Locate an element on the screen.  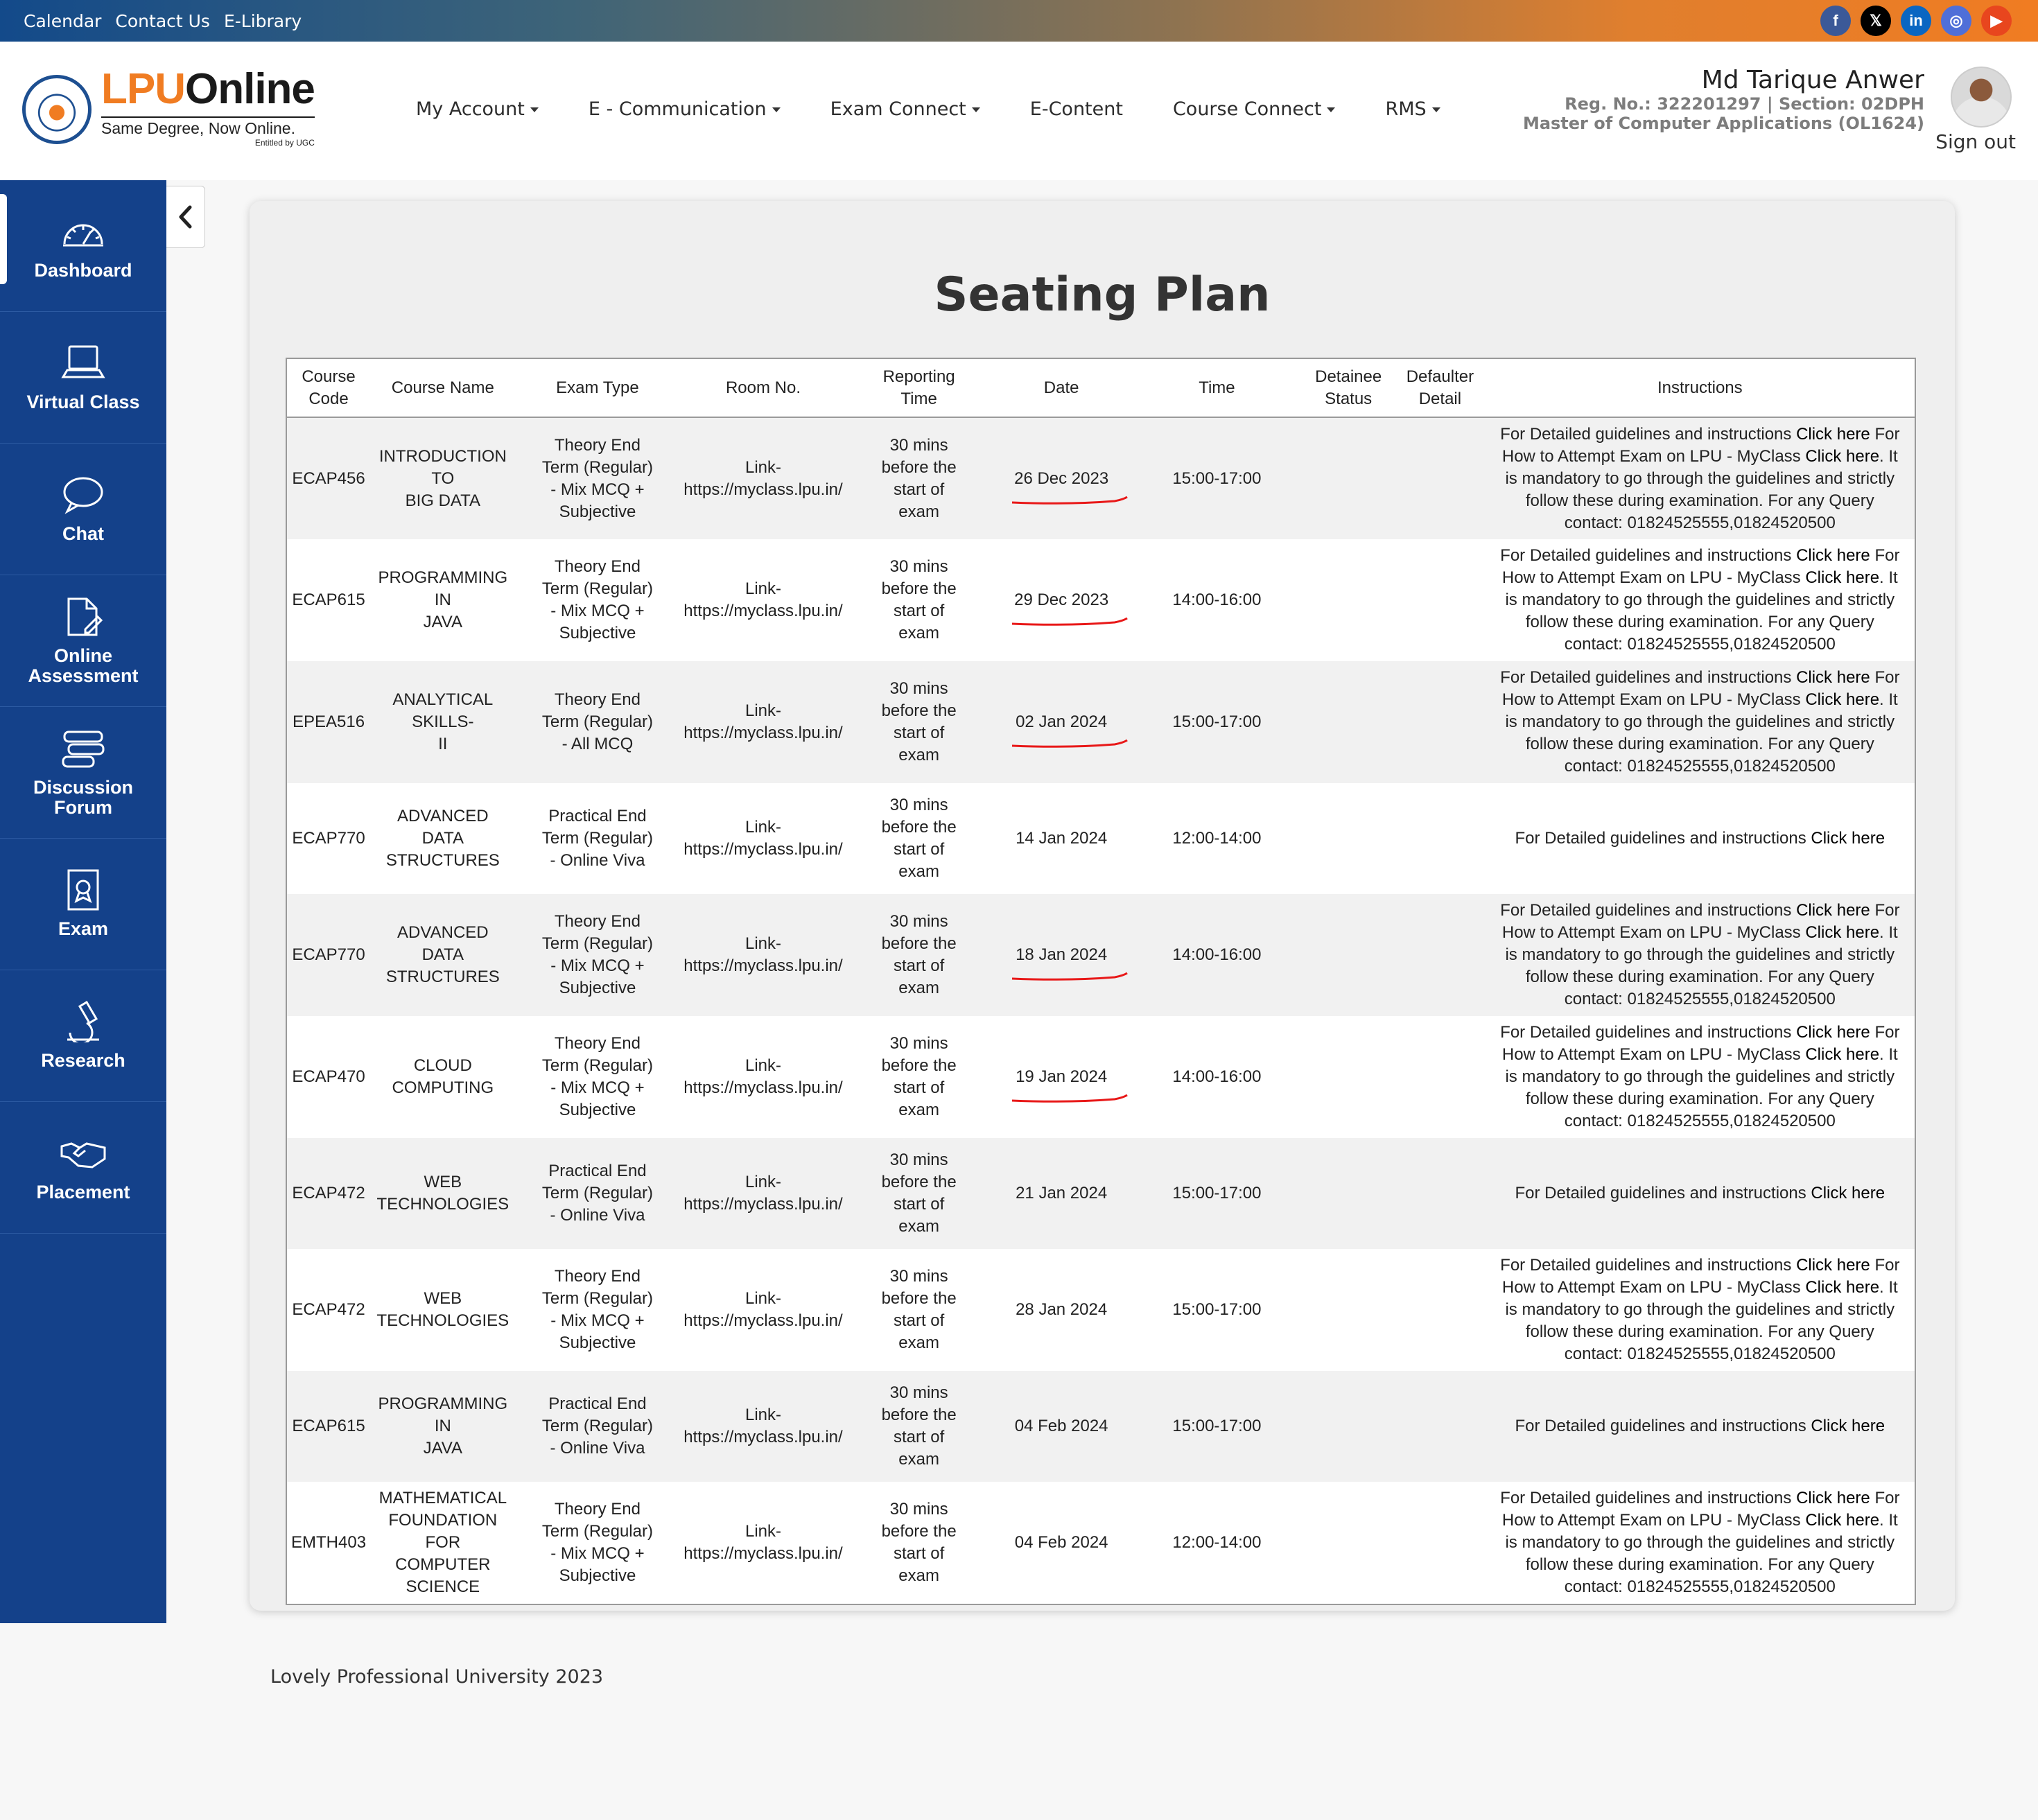
sidebar-item-research: Research is located at coordinates (83, 1036).